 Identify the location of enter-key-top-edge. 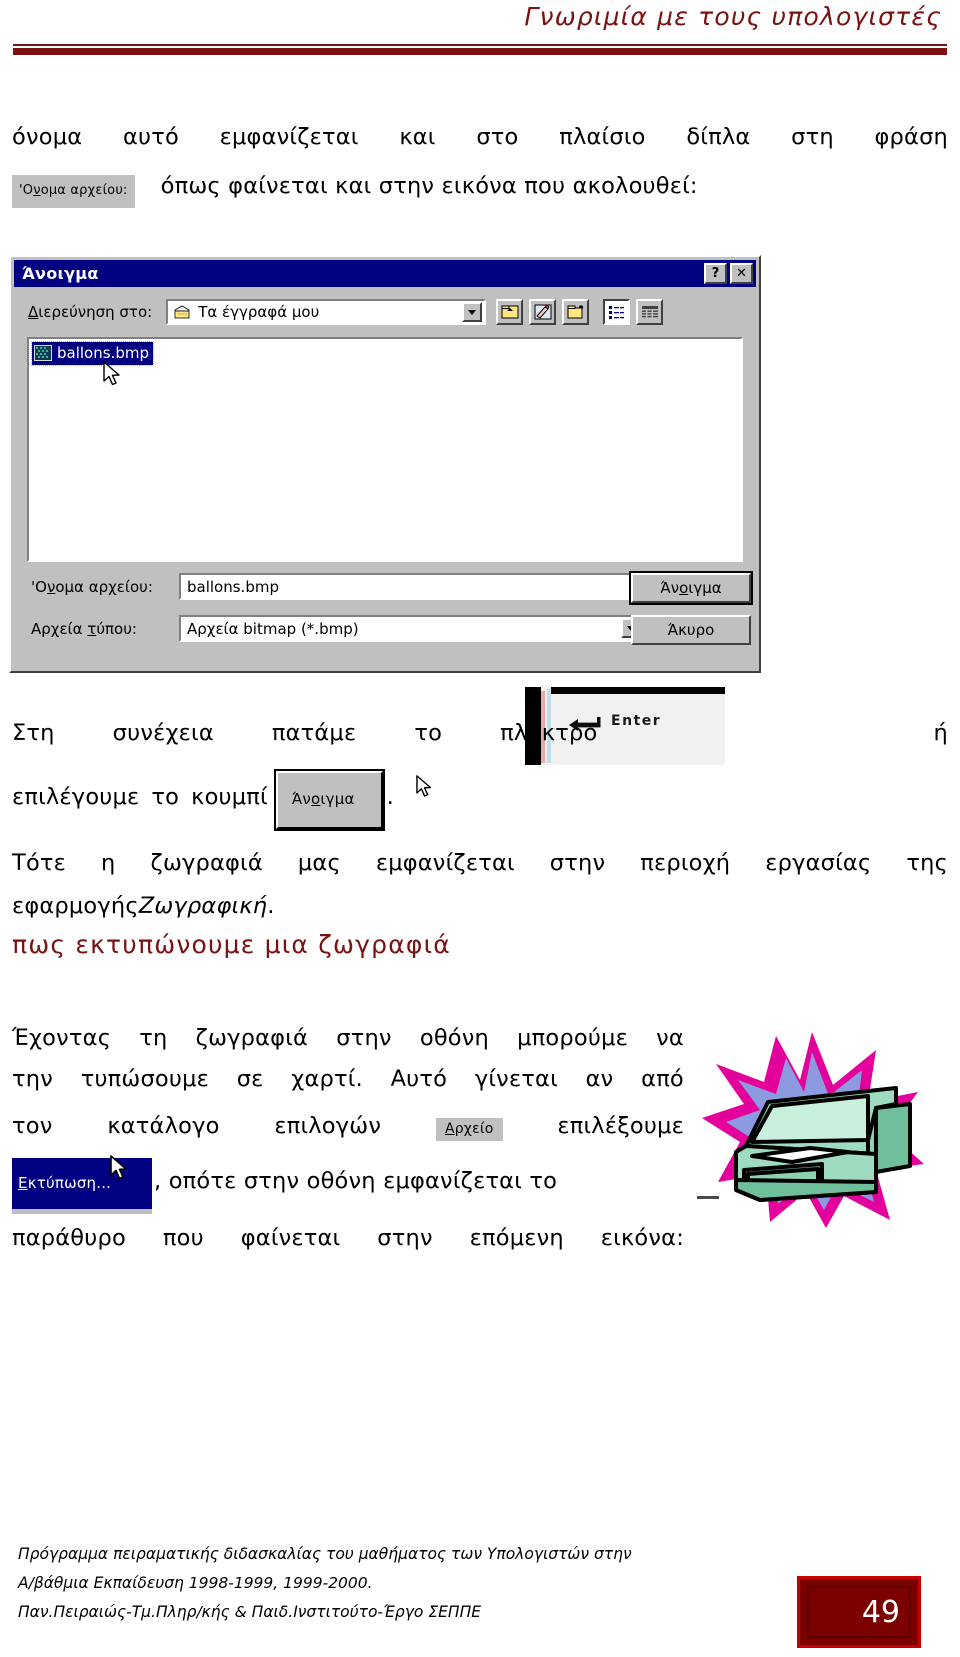
(638, 690).